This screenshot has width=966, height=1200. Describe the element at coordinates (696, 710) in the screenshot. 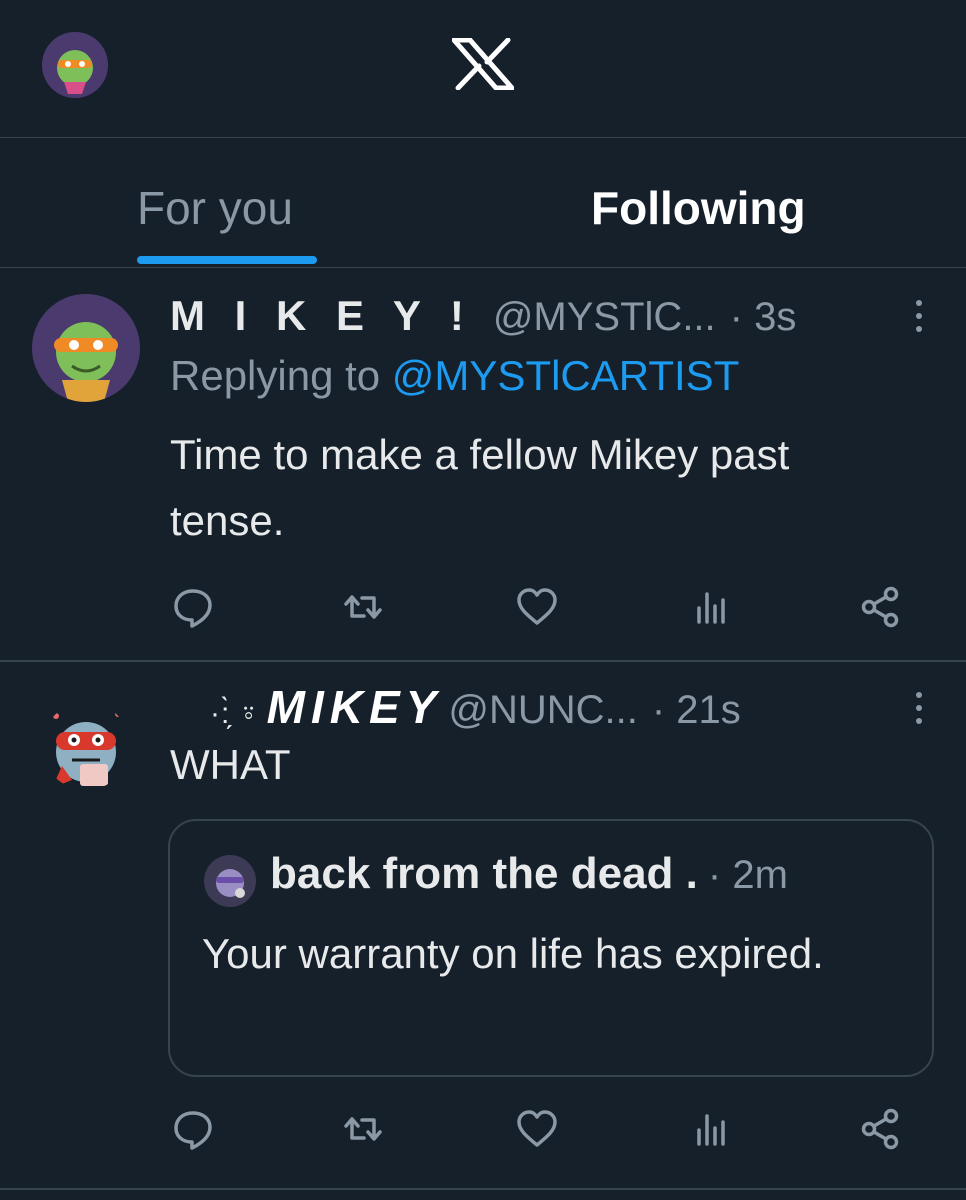

I see `timestamp: · 21s` at that location.